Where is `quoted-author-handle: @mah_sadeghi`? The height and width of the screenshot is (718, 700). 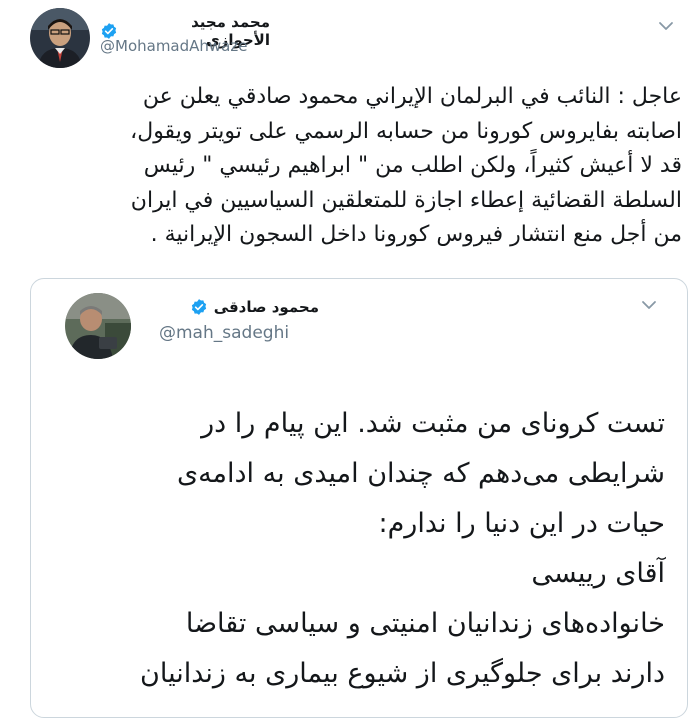
quoted-author-handle: @mah_sadeghi is located at coordinates (224, 333).